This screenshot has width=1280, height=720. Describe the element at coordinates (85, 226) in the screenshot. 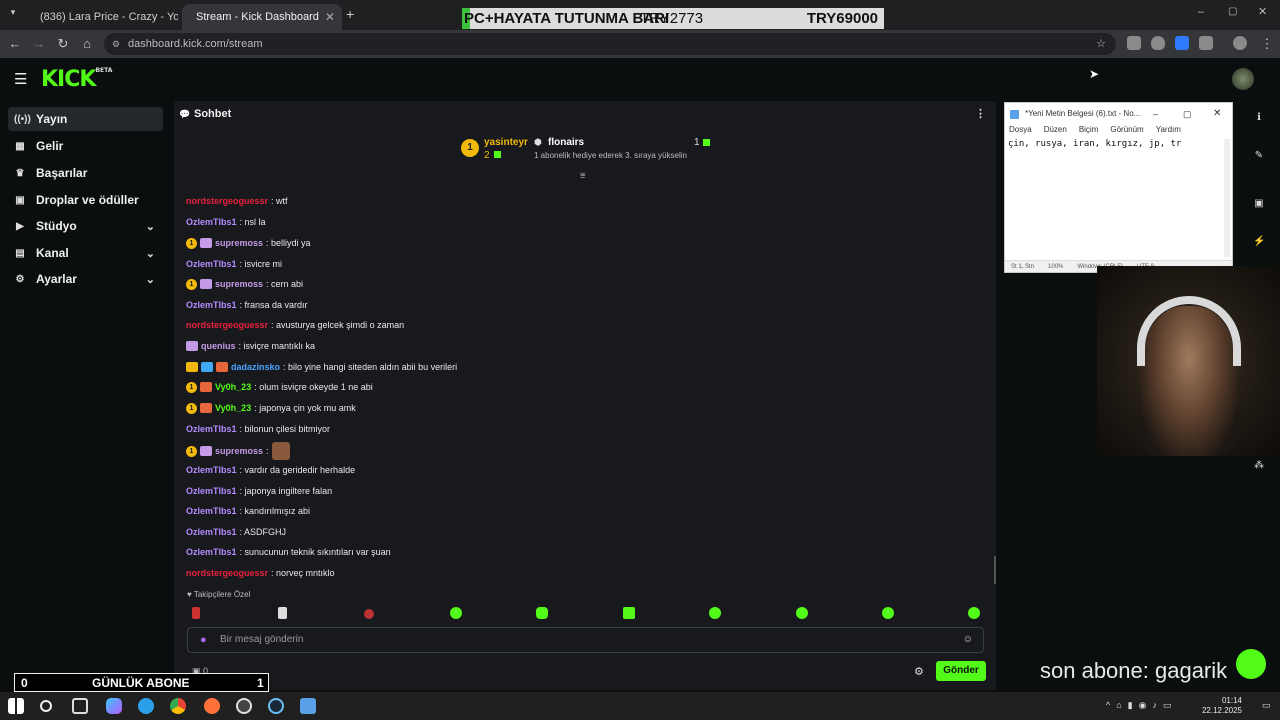

I see `sidebar-item-studyo: ▶ Stüdyo ⌄` at that location.